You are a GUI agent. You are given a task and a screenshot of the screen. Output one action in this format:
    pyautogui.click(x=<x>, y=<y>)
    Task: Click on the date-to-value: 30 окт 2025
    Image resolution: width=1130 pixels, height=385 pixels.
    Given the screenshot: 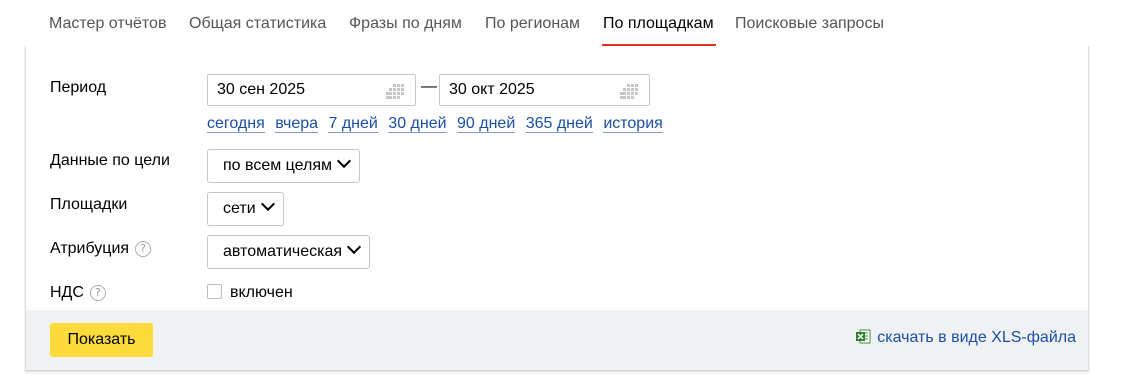 What is the action you would take?
    pyautogui.click(x=492, y=89)
    